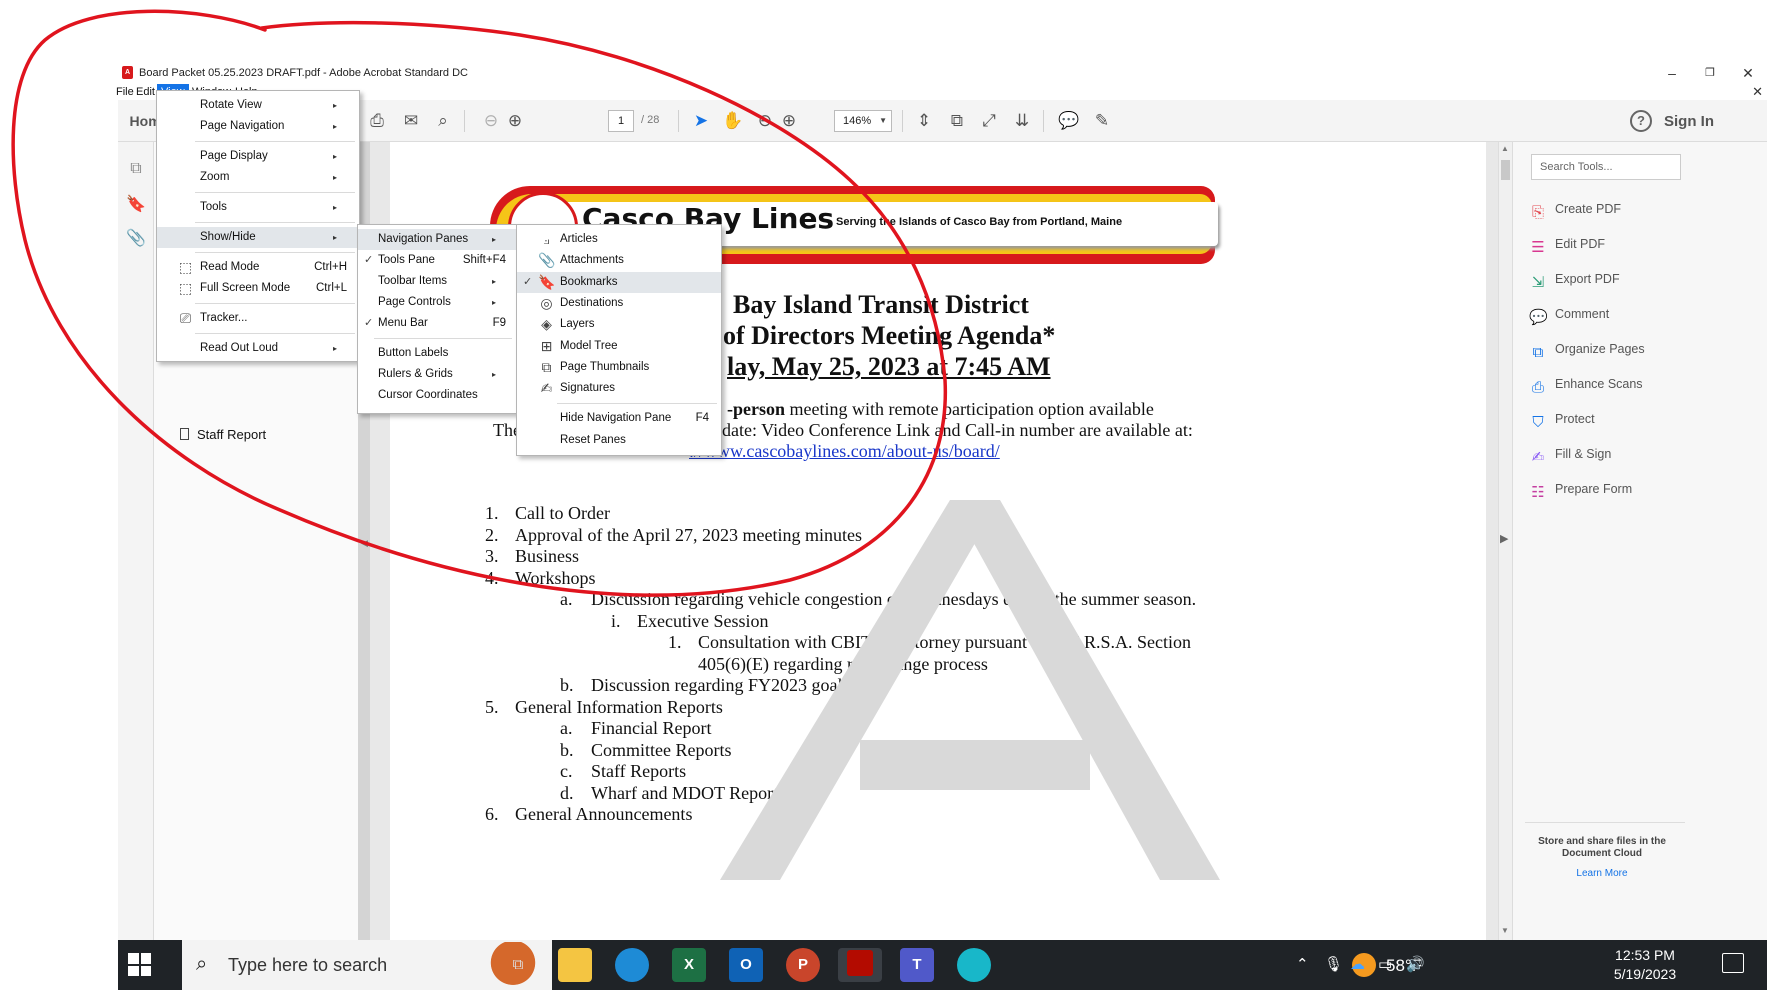  Describe the element at coordinates (1733, 963) in the screenshot. I see `notification-icon` at that location.